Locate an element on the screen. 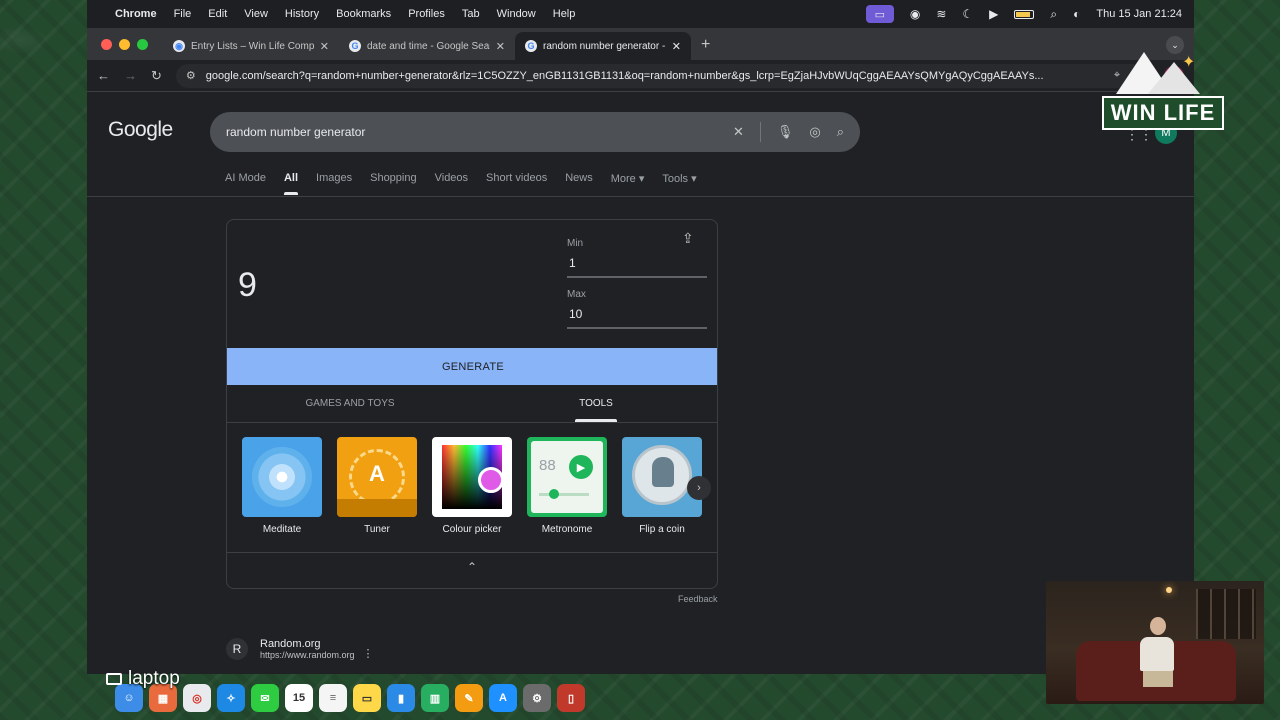  tab-tools-category: TOOLS is located at coordinates (595, 403).